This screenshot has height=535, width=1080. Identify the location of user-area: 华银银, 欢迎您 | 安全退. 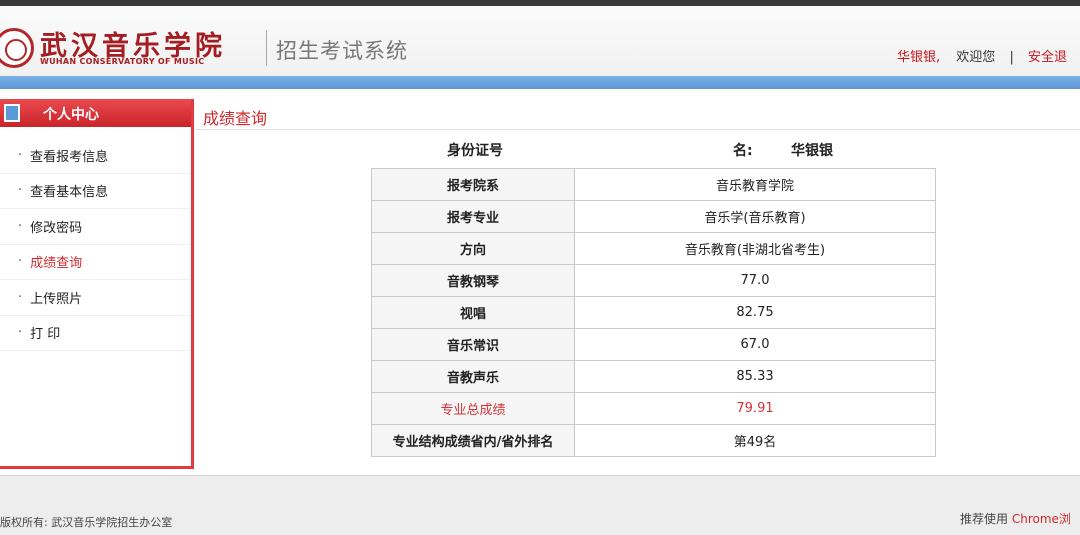
(982, 55).